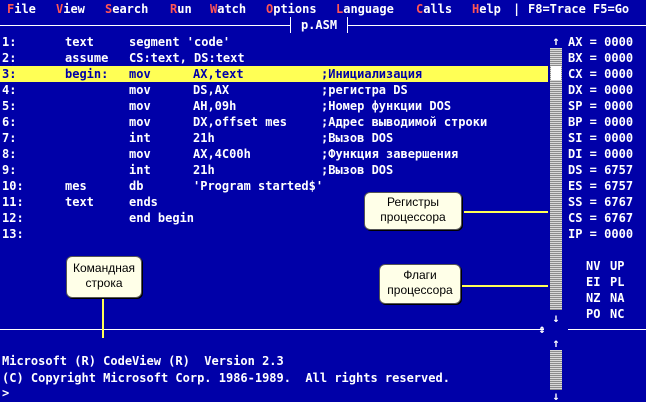  What do you see at coordinates (617, 266) in the screenshot?
I see `flag-up: UP` at bounding box center [617, 266].